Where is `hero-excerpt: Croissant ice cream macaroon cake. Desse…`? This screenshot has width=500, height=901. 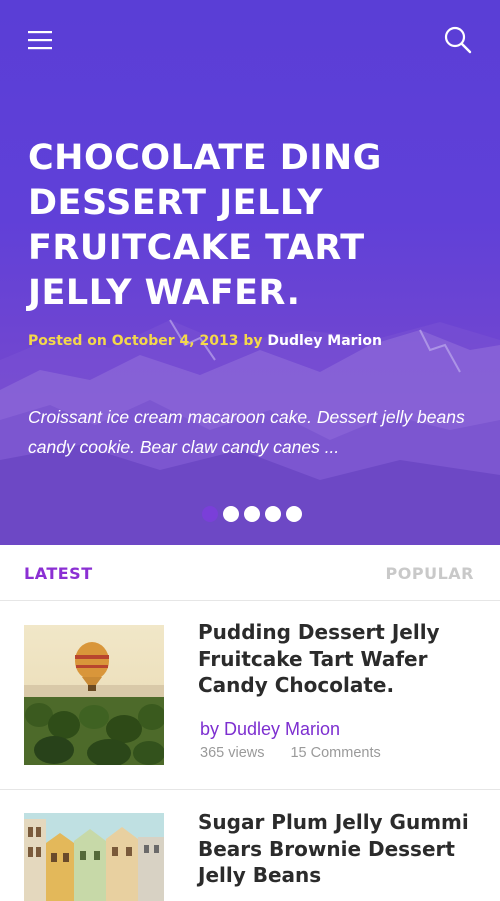
hero-excerpt: Croissant ice cream macaroon cake. Desse… is located at coordinates (246, 432).